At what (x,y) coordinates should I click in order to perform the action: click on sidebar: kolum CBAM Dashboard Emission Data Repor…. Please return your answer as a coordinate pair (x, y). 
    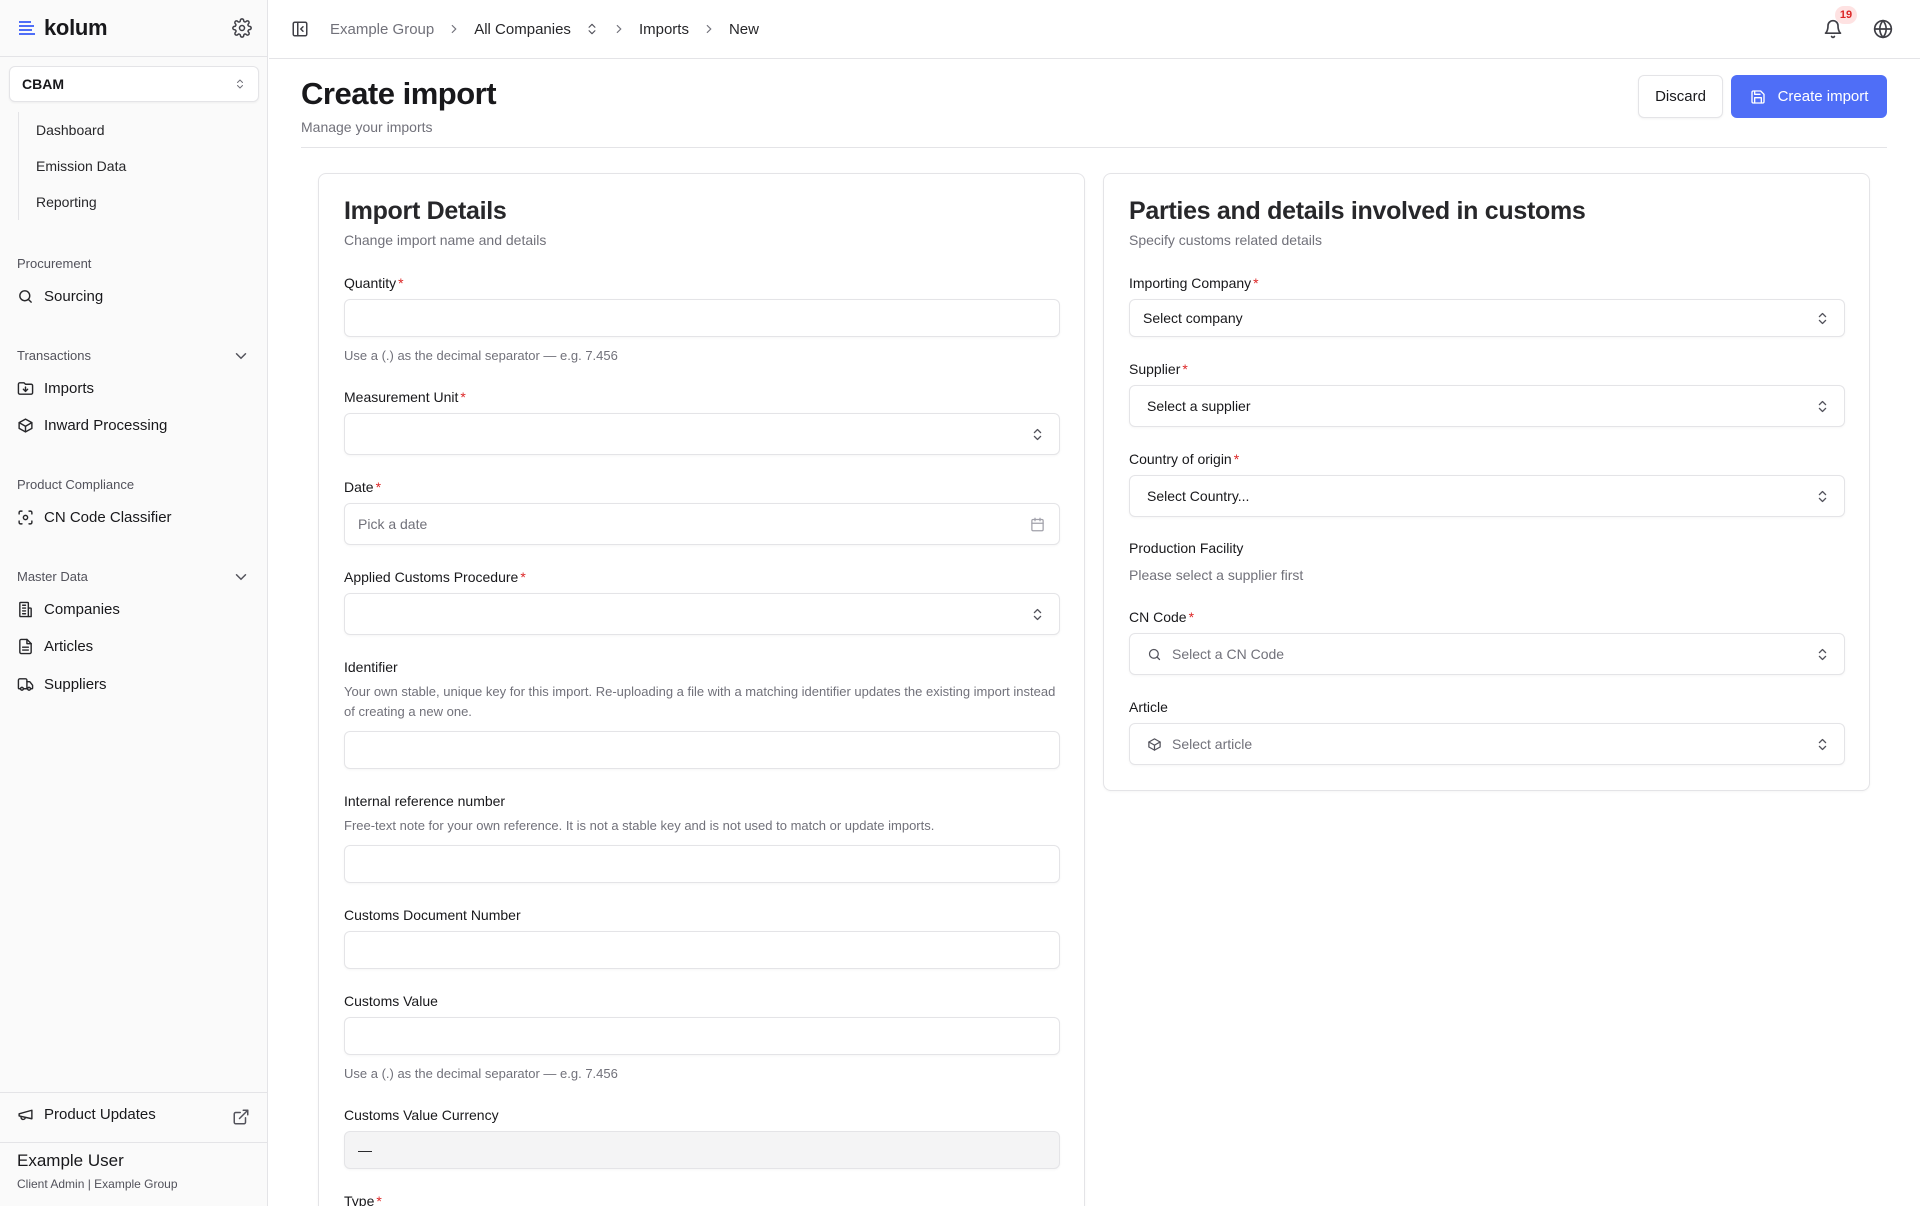
    Looking at the image, I should click on (134, 603).